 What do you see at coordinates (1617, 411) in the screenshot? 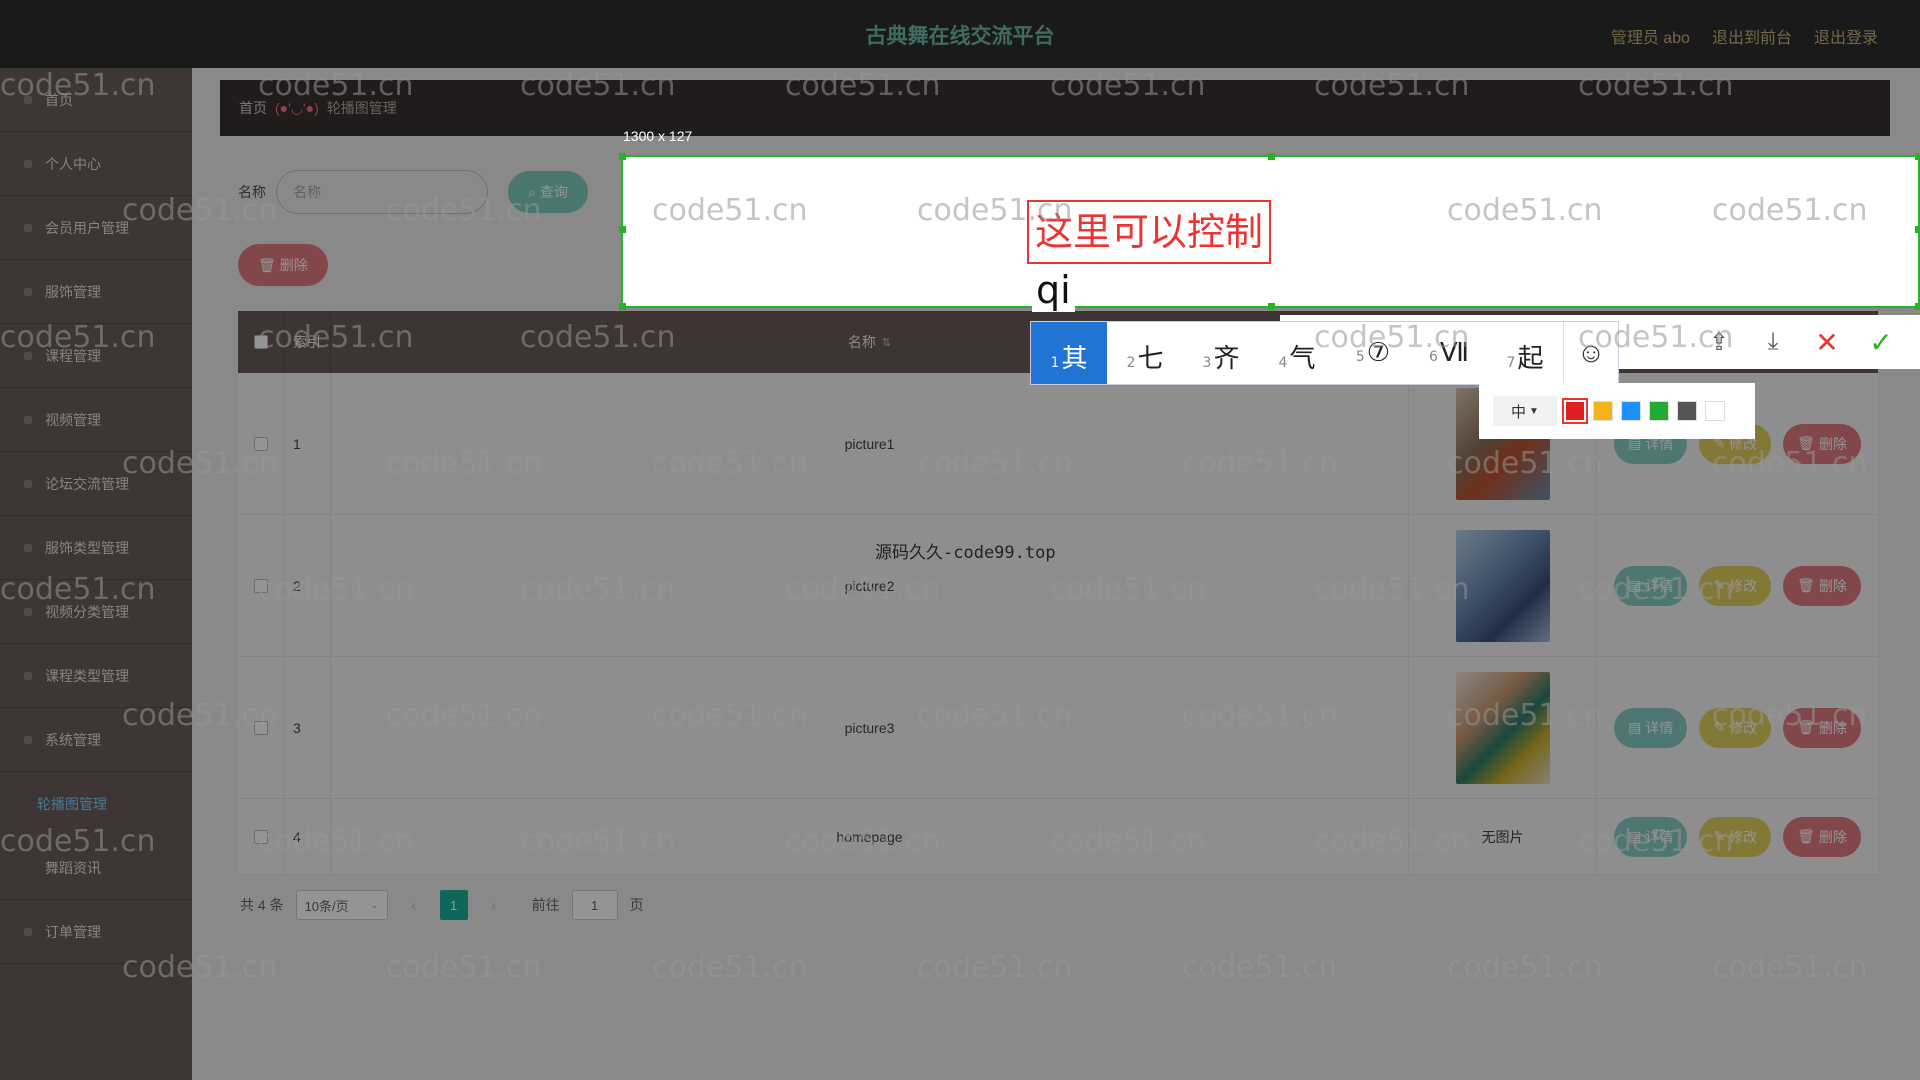
I see `text-style-panel: 中 ▼` at bounding box center [1617, 411].